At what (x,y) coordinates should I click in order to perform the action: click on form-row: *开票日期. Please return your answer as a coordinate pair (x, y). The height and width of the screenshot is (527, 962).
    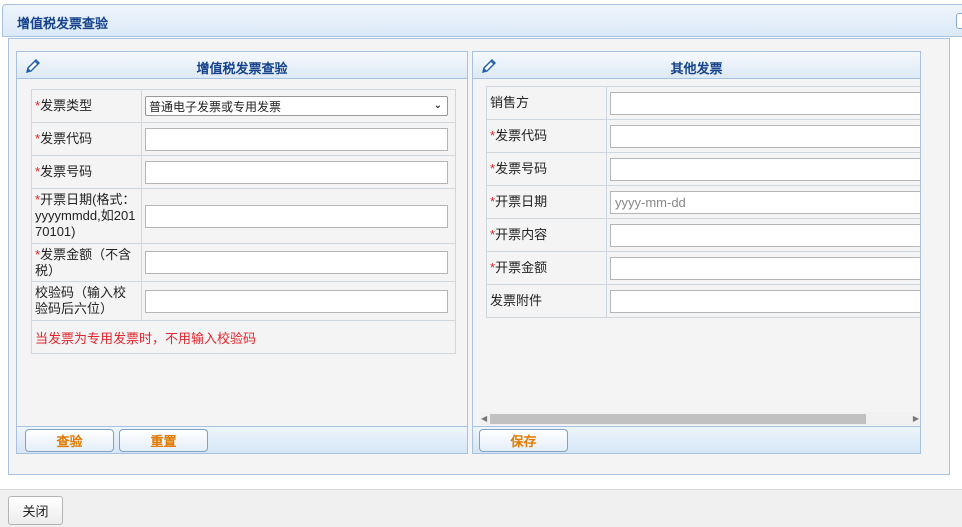
    Looking at the image, I should click on (703, 202).